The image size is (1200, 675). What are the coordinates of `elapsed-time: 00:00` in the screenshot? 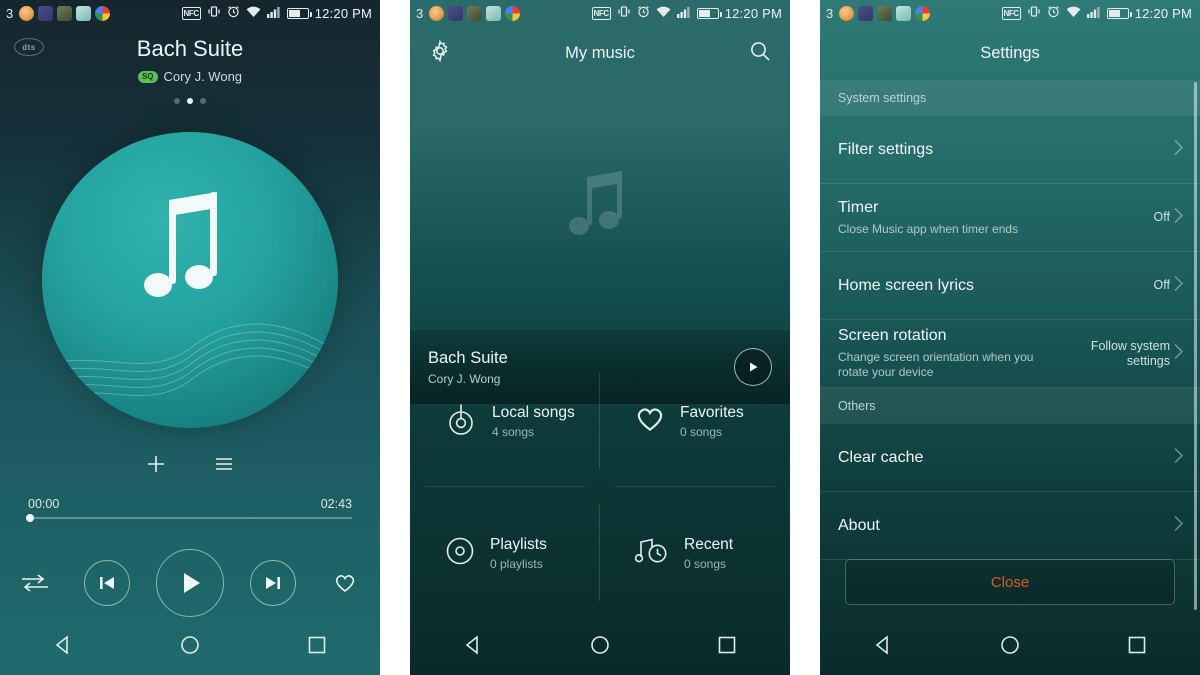 It's located at (44, 504).